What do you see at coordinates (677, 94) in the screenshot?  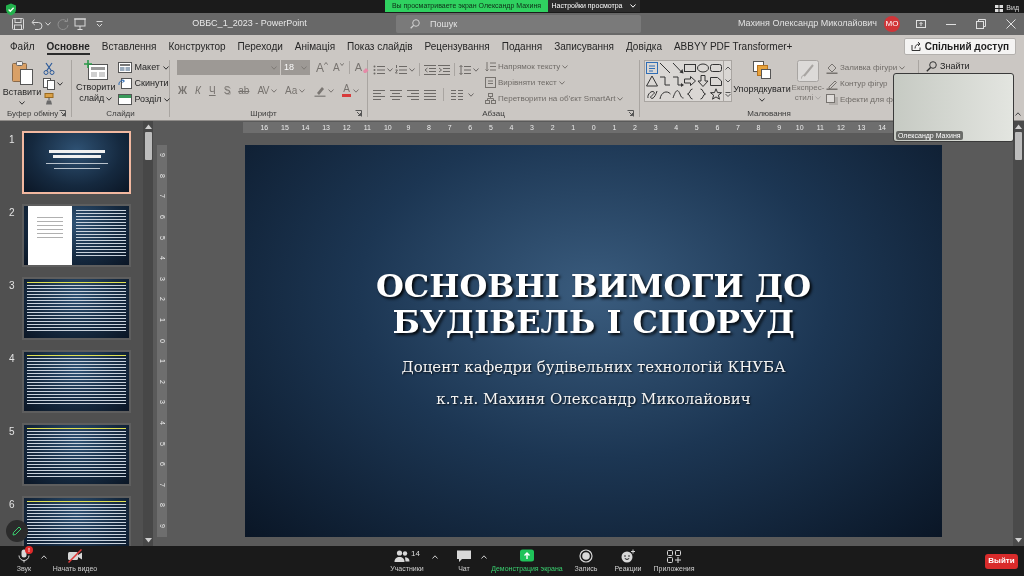 I see `curve-icon` at bounding box center [677, 94].